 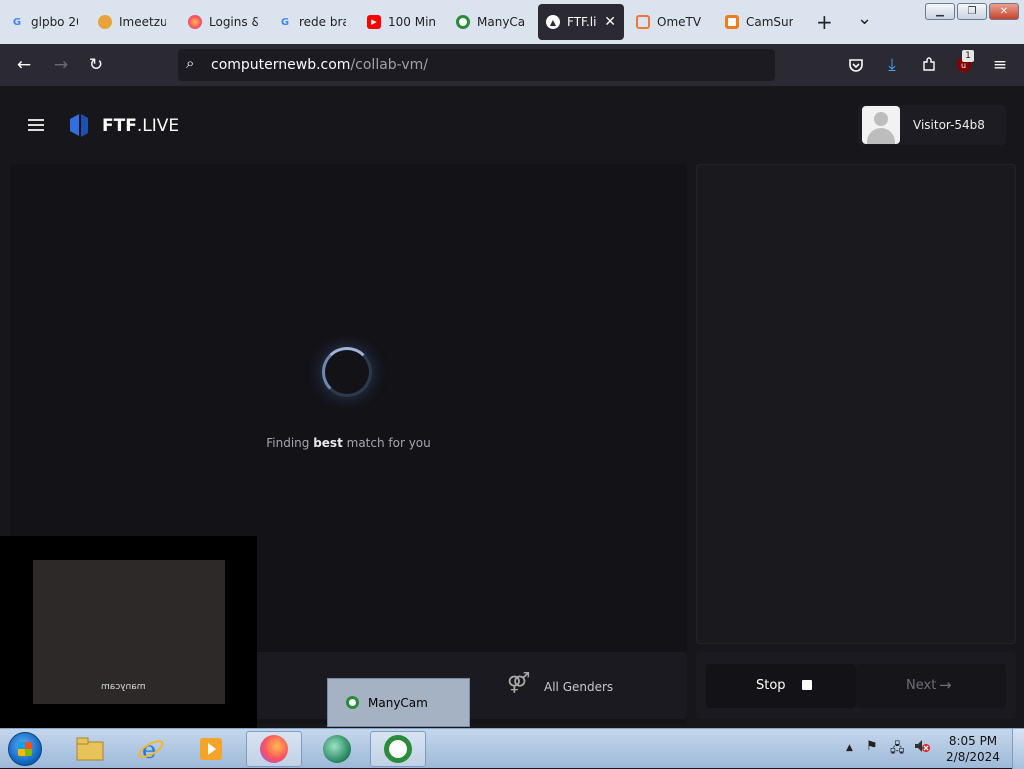 I want to click on pocket-icon, so click(x=856, y=65).